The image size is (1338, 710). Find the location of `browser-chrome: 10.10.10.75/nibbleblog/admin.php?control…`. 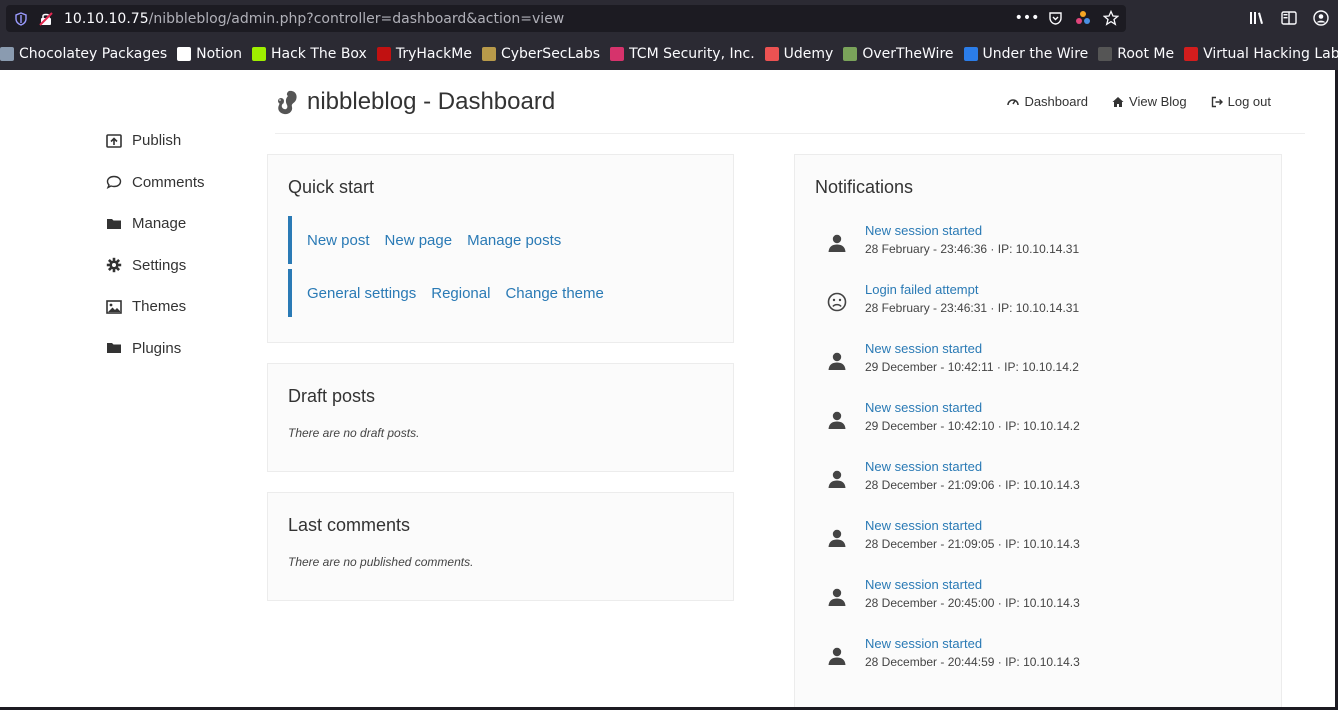

browser-chrome: 10.10.10.75/nibbleblog/admin.php?control… is located at coordinates (669, 35).